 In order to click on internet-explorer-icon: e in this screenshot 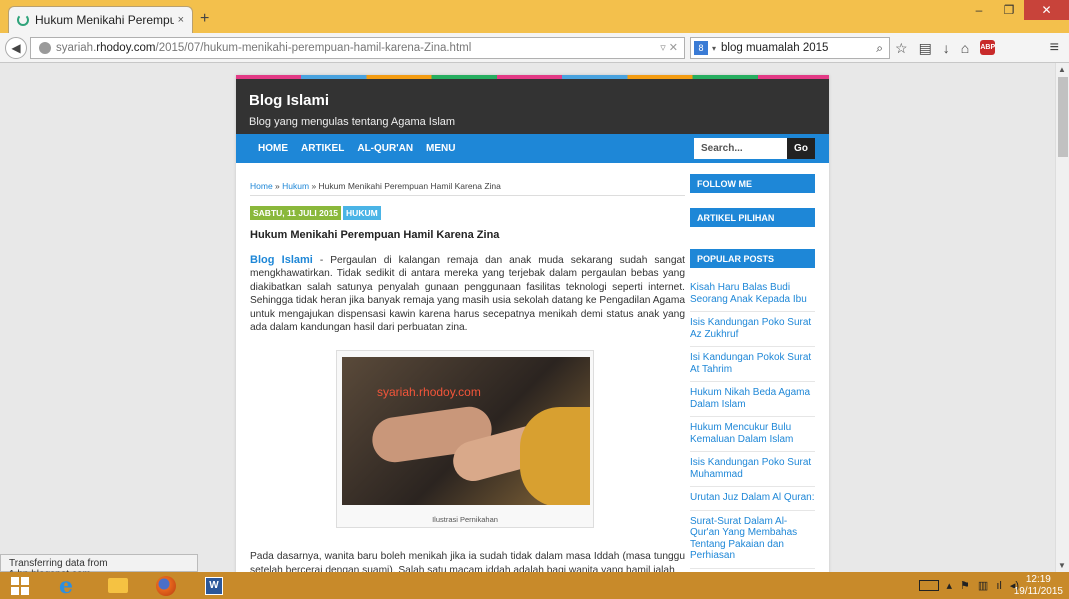, I will do `click(66, 586)`.